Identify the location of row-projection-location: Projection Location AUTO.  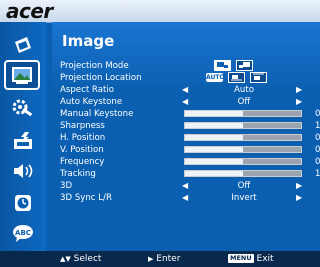
(190, 78).